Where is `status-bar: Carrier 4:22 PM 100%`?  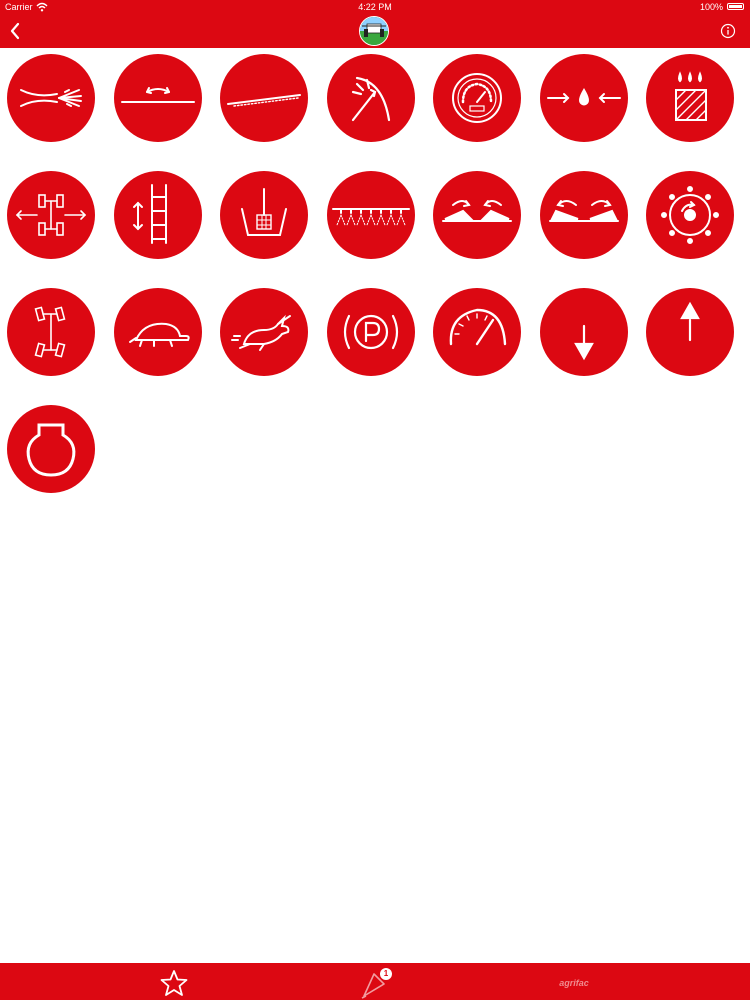
status-bar: Carrier 4:22 PM 100% is located at coordinates (375, 7).